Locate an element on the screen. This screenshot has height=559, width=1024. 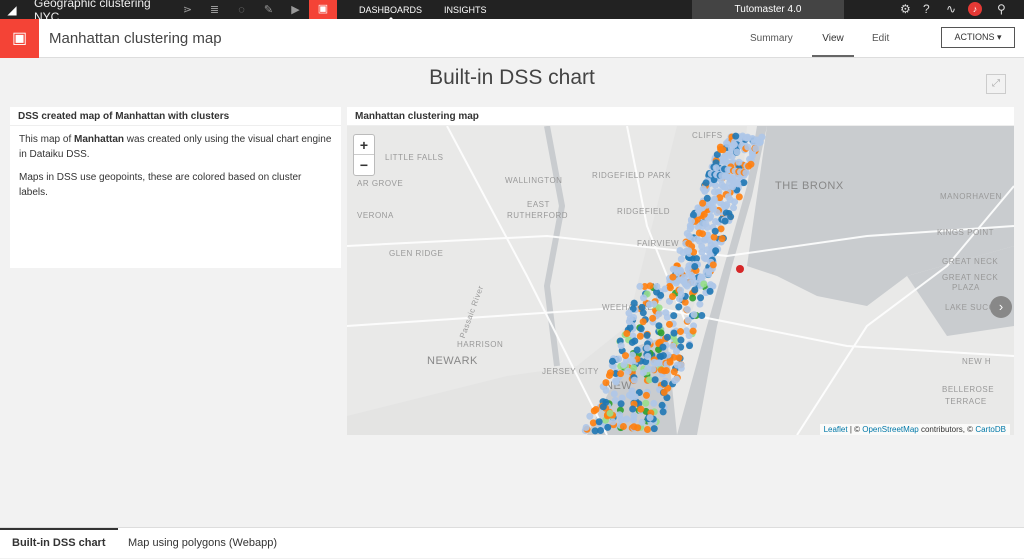
datasets-icon: ≣ is located at coordinates (214, 9).